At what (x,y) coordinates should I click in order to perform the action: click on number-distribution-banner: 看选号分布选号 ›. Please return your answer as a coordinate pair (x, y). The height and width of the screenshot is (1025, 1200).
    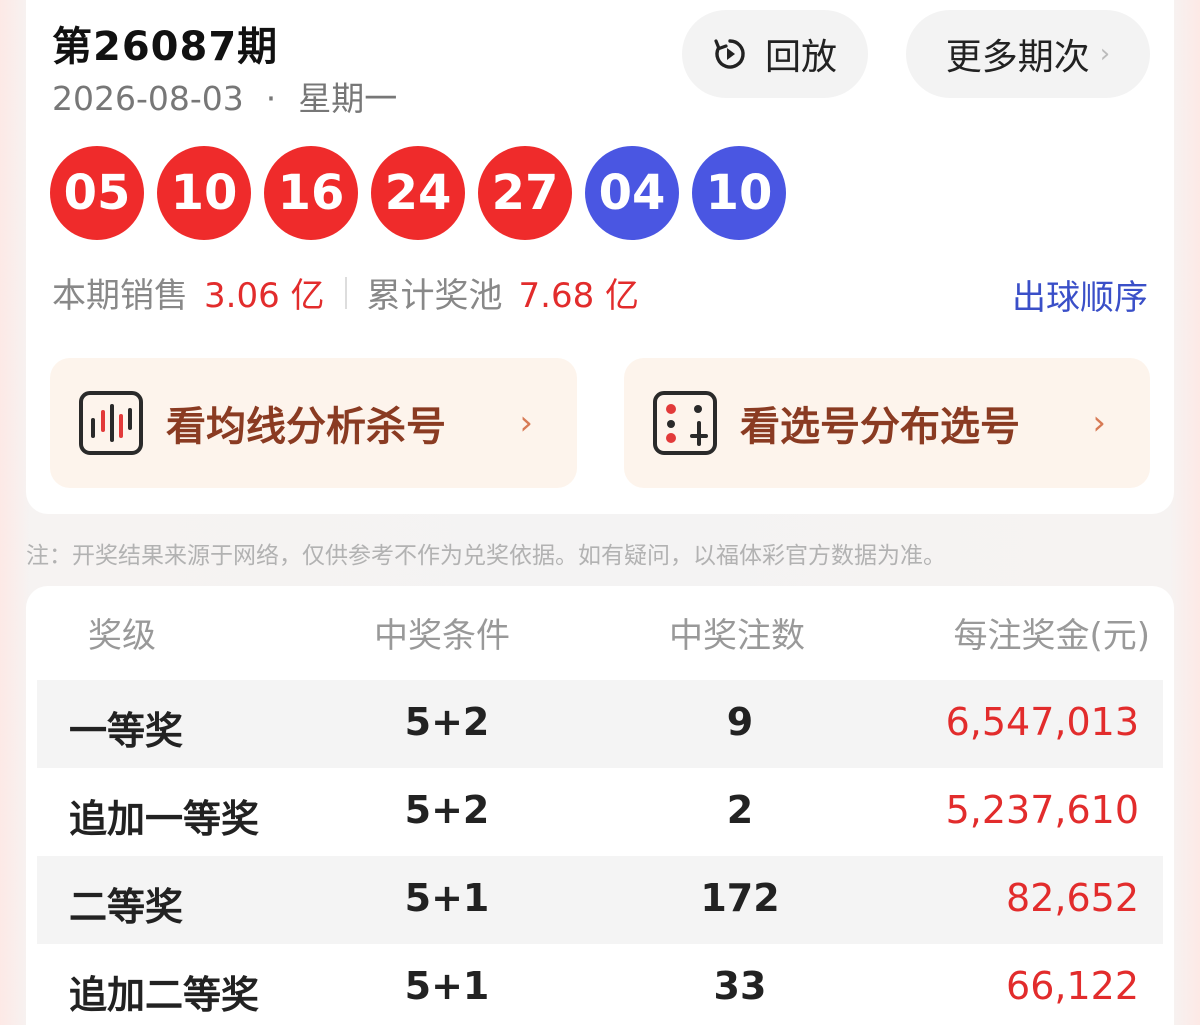
    Looking at the image, I should click on (887, 423).